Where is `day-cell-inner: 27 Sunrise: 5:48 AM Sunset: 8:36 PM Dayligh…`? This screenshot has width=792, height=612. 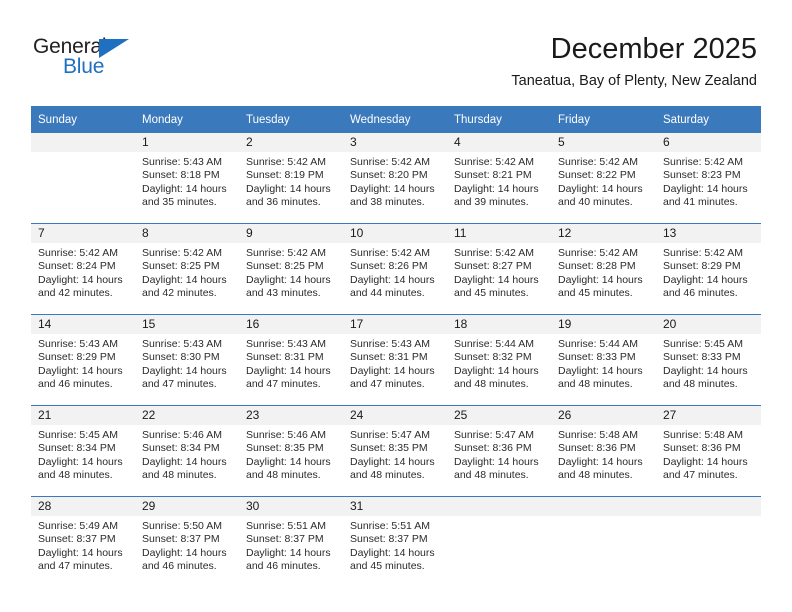 day-cell-inner: 27 Sunrise: 5:48 AM Sunset: 8:36 PM Dayligh… is located at coordinates (708, 451).